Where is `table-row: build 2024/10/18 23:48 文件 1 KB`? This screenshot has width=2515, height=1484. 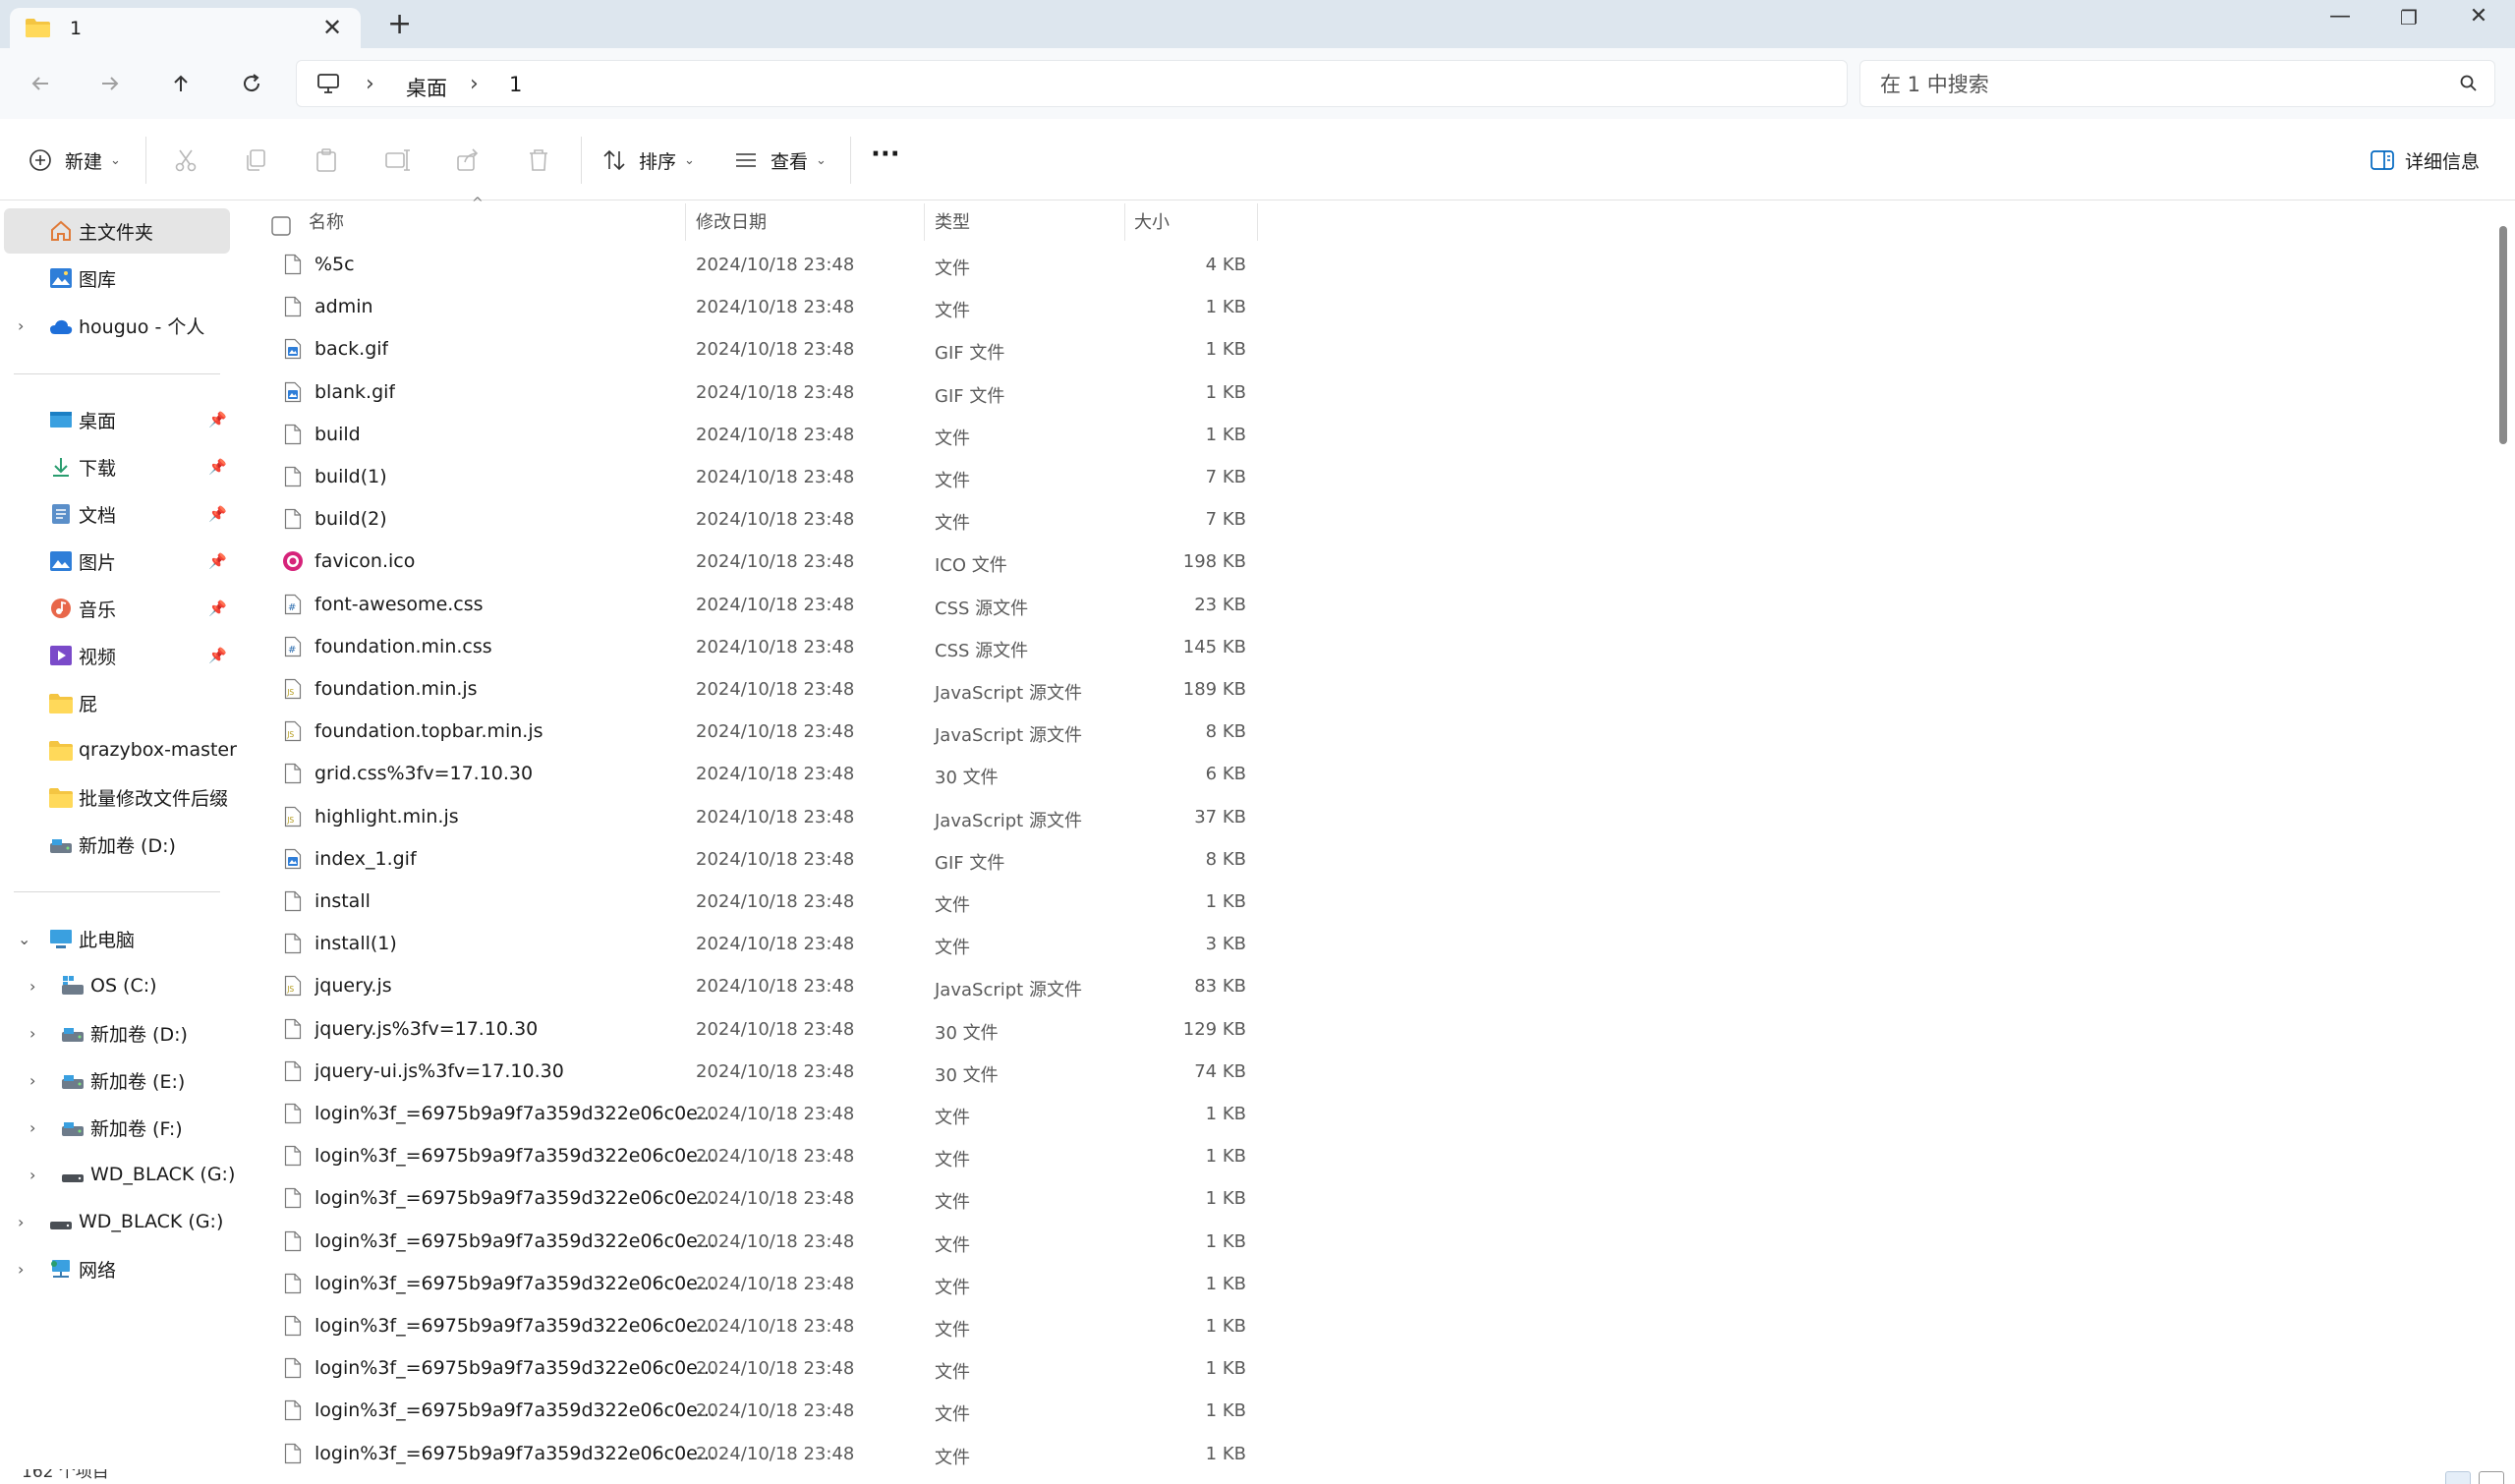 table-row: build 2024/10/18 23:48 文件 1 KB is located at coordinates (747, 435).